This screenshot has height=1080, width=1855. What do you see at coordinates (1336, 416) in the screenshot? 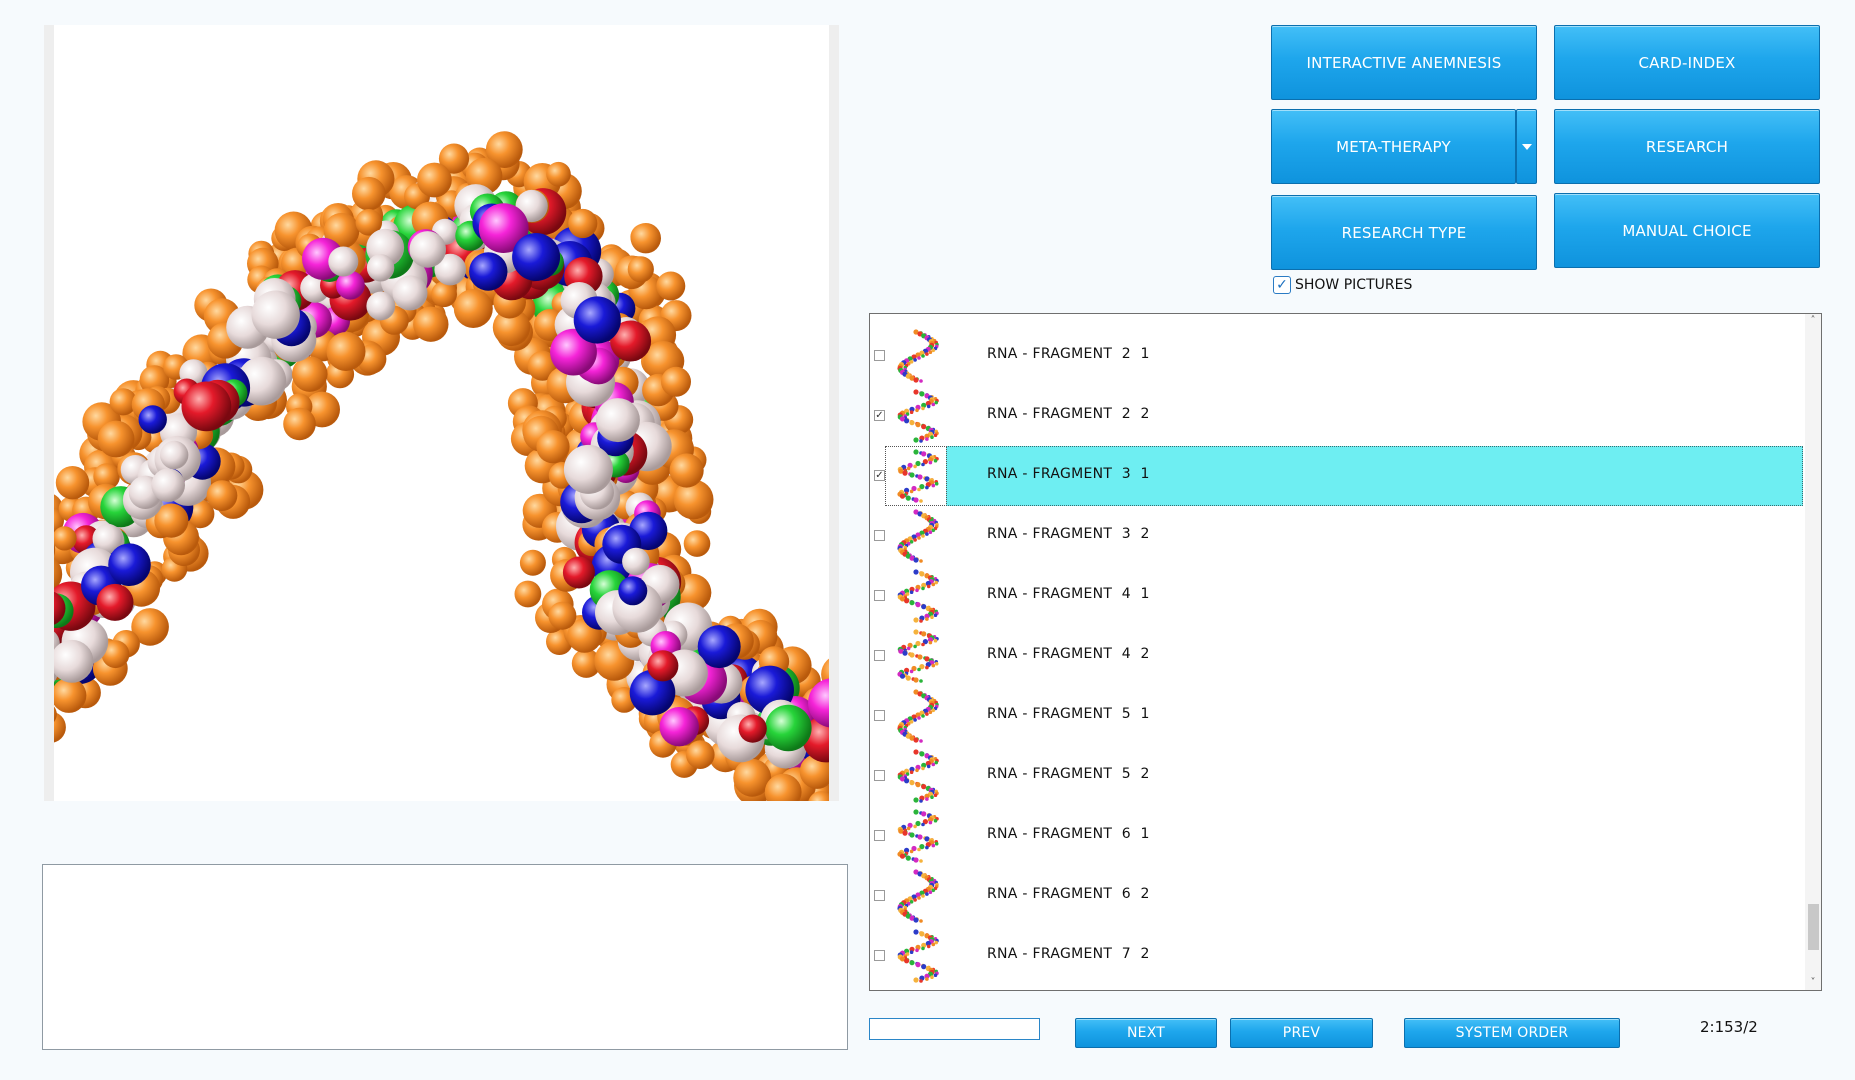
I see `list-item: ✓ RNA - FRAGMENT 2 2` at bounding box center [1336, 416].